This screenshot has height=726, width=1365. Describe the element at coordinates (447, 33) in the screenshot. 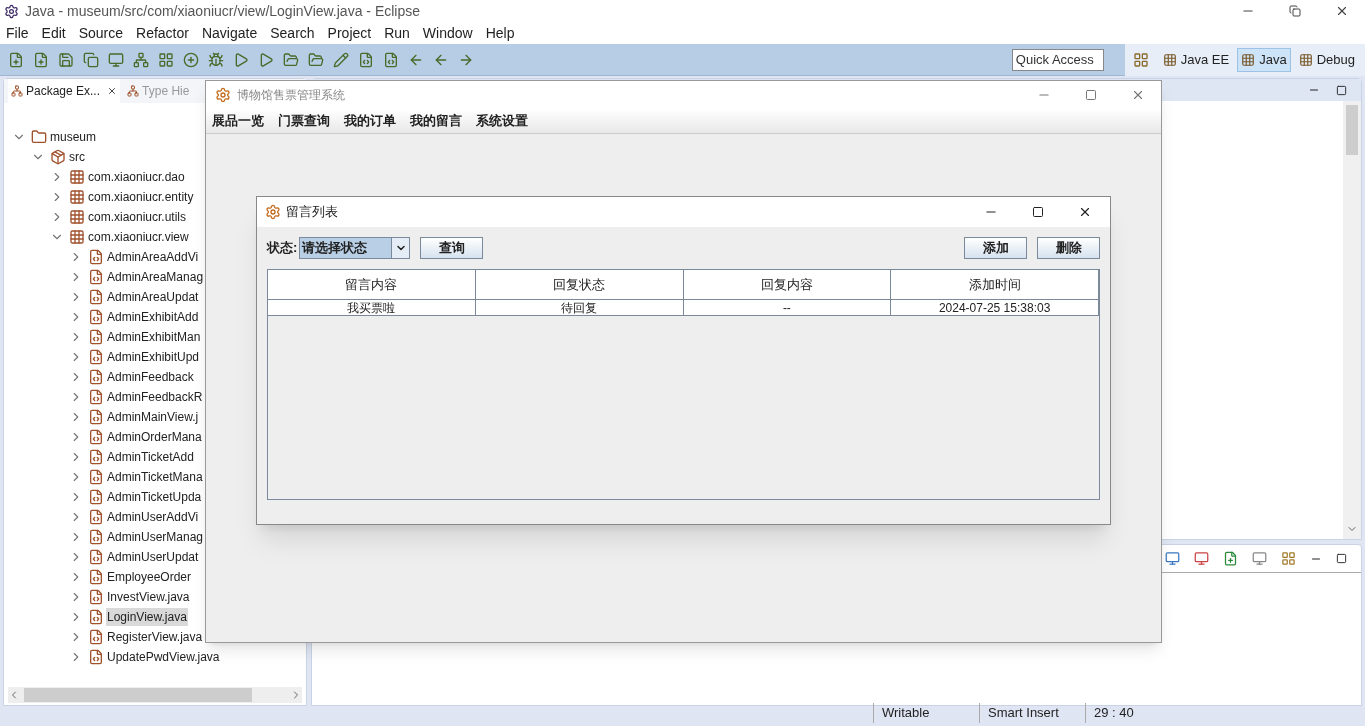

I see `menu-item: Window` at that location.